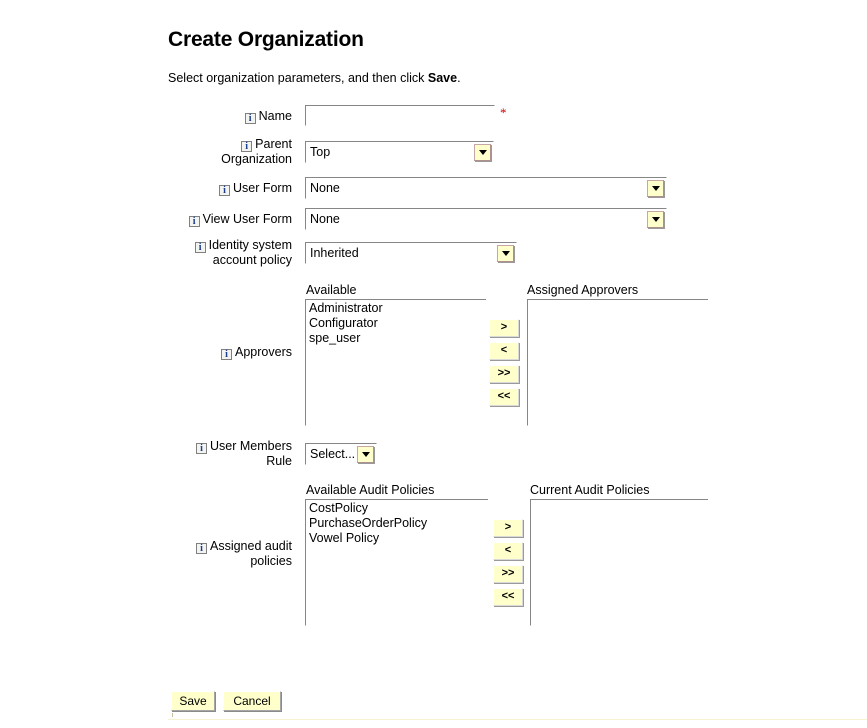 This screenshot has height=728, width=867. Describe the element at coordinates (192, 188) in the screenshot. I see `user-form-label: i User Form` at that location.